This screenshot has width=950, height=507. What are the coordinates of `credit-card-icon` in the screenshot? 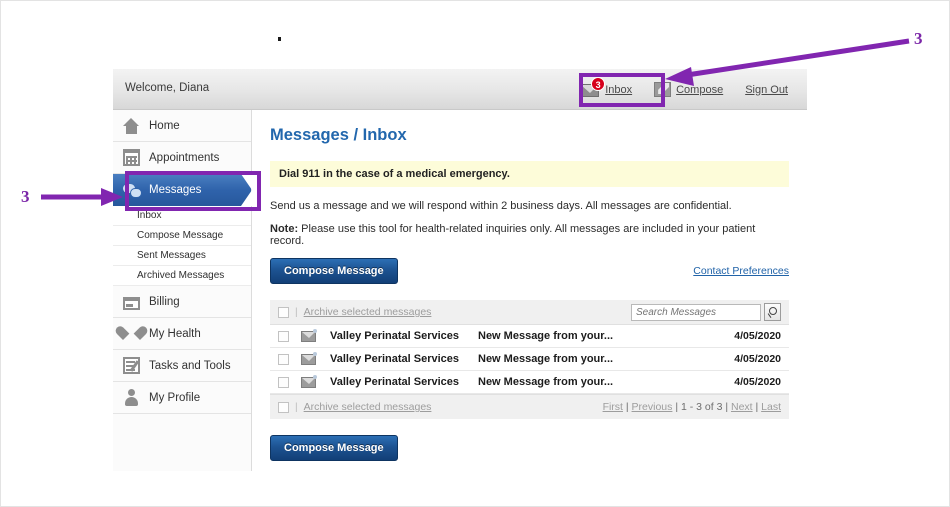 It's located at (131, 303).